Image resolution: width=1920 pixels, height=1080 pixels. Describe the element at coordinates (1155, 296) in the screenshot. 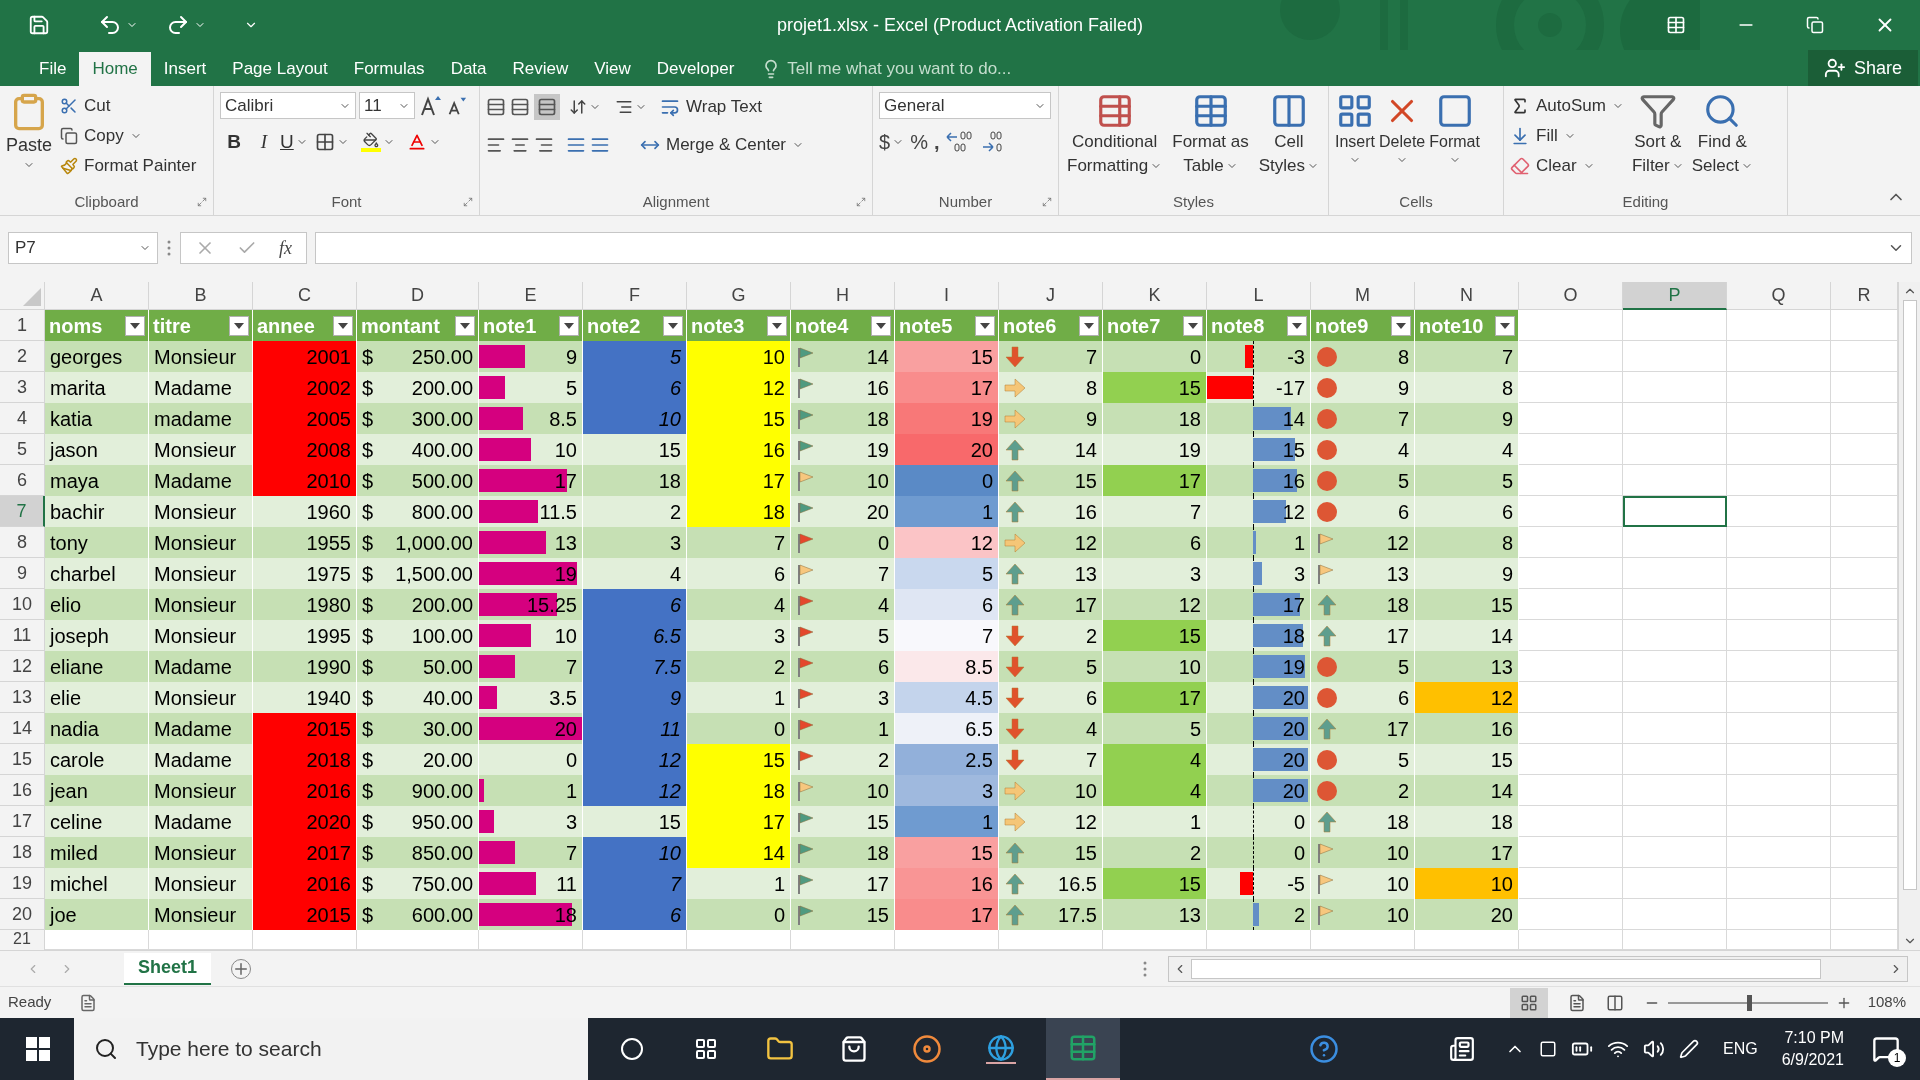

I see `column-letter: K` at that location.